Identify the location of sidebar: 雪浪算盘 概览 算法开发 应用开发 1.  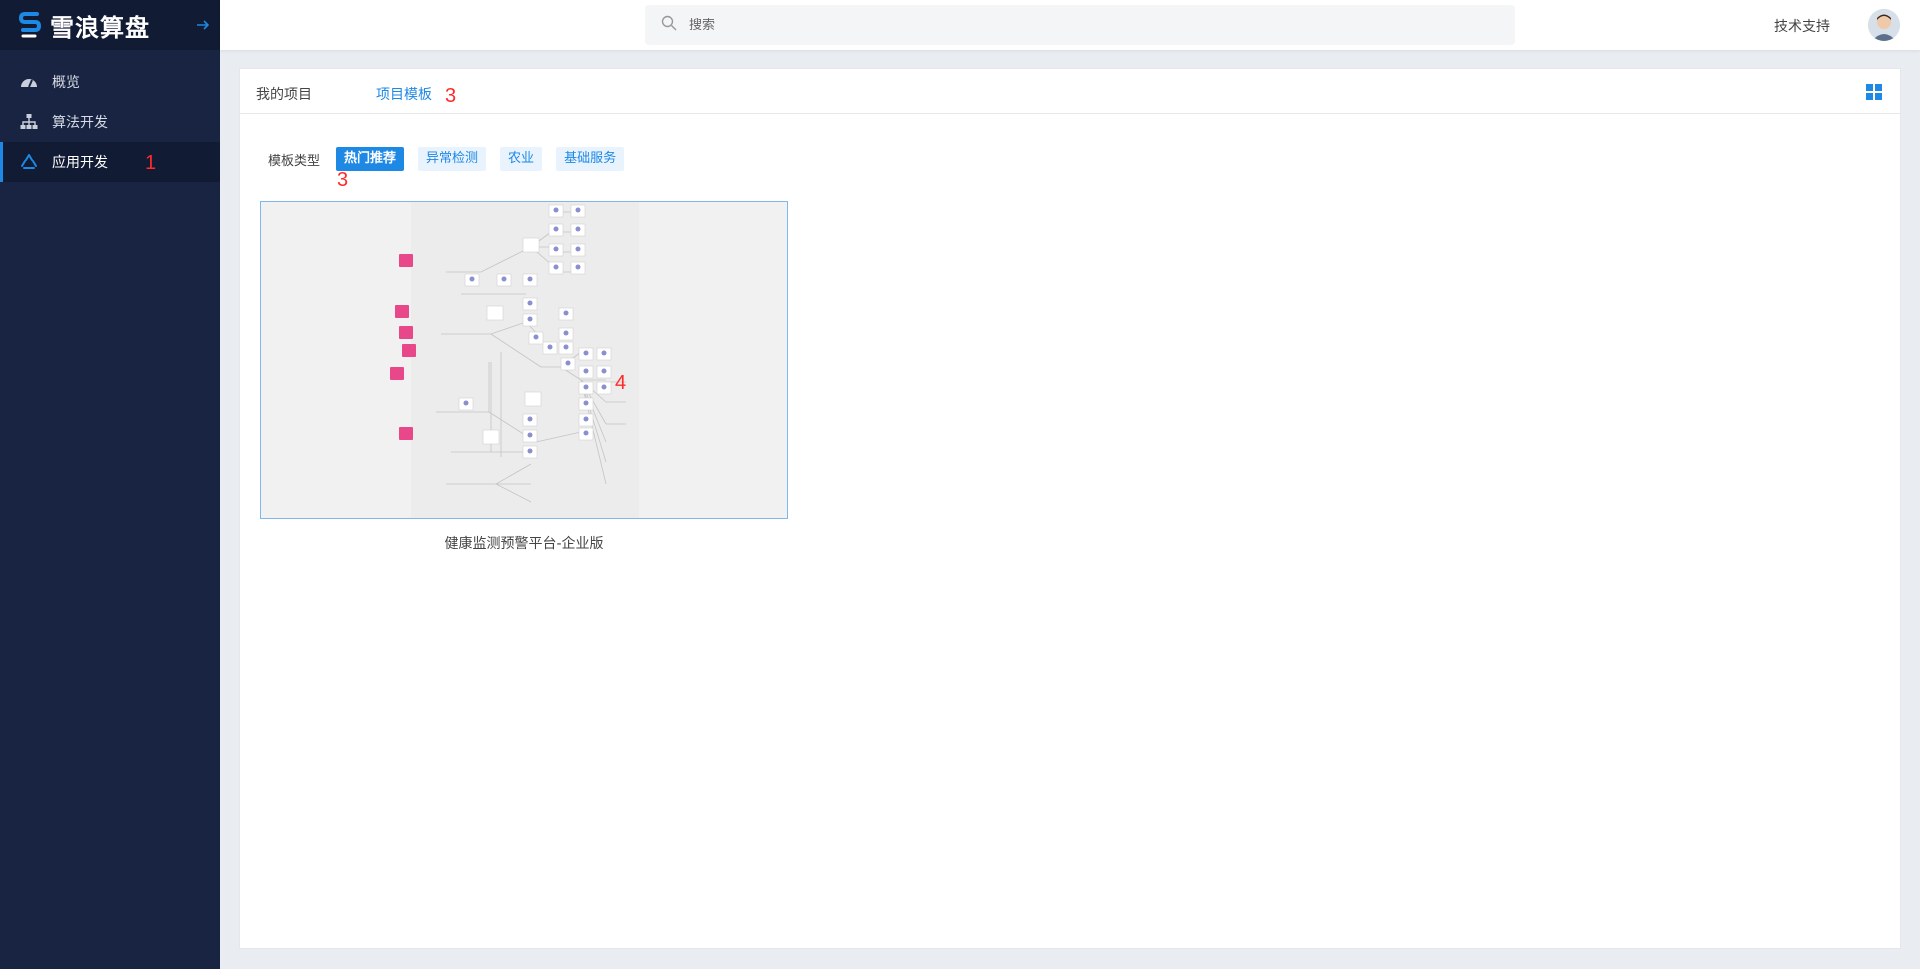
(110, 484).